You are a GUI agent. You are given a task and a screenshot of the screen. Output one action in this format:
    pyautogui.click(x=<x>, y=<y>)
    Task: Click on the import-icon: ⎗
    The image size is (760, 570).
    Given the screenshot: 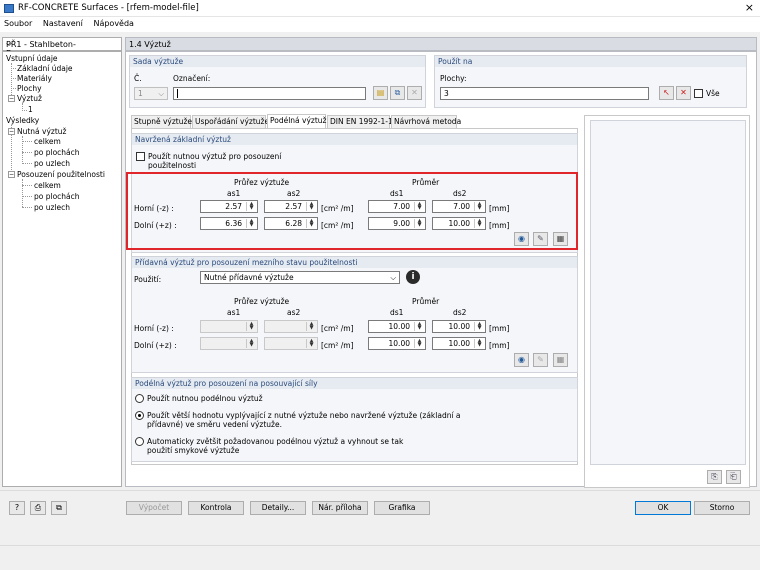 What is the action you would take?
    pyautogui.click(x=733, y=477)
    